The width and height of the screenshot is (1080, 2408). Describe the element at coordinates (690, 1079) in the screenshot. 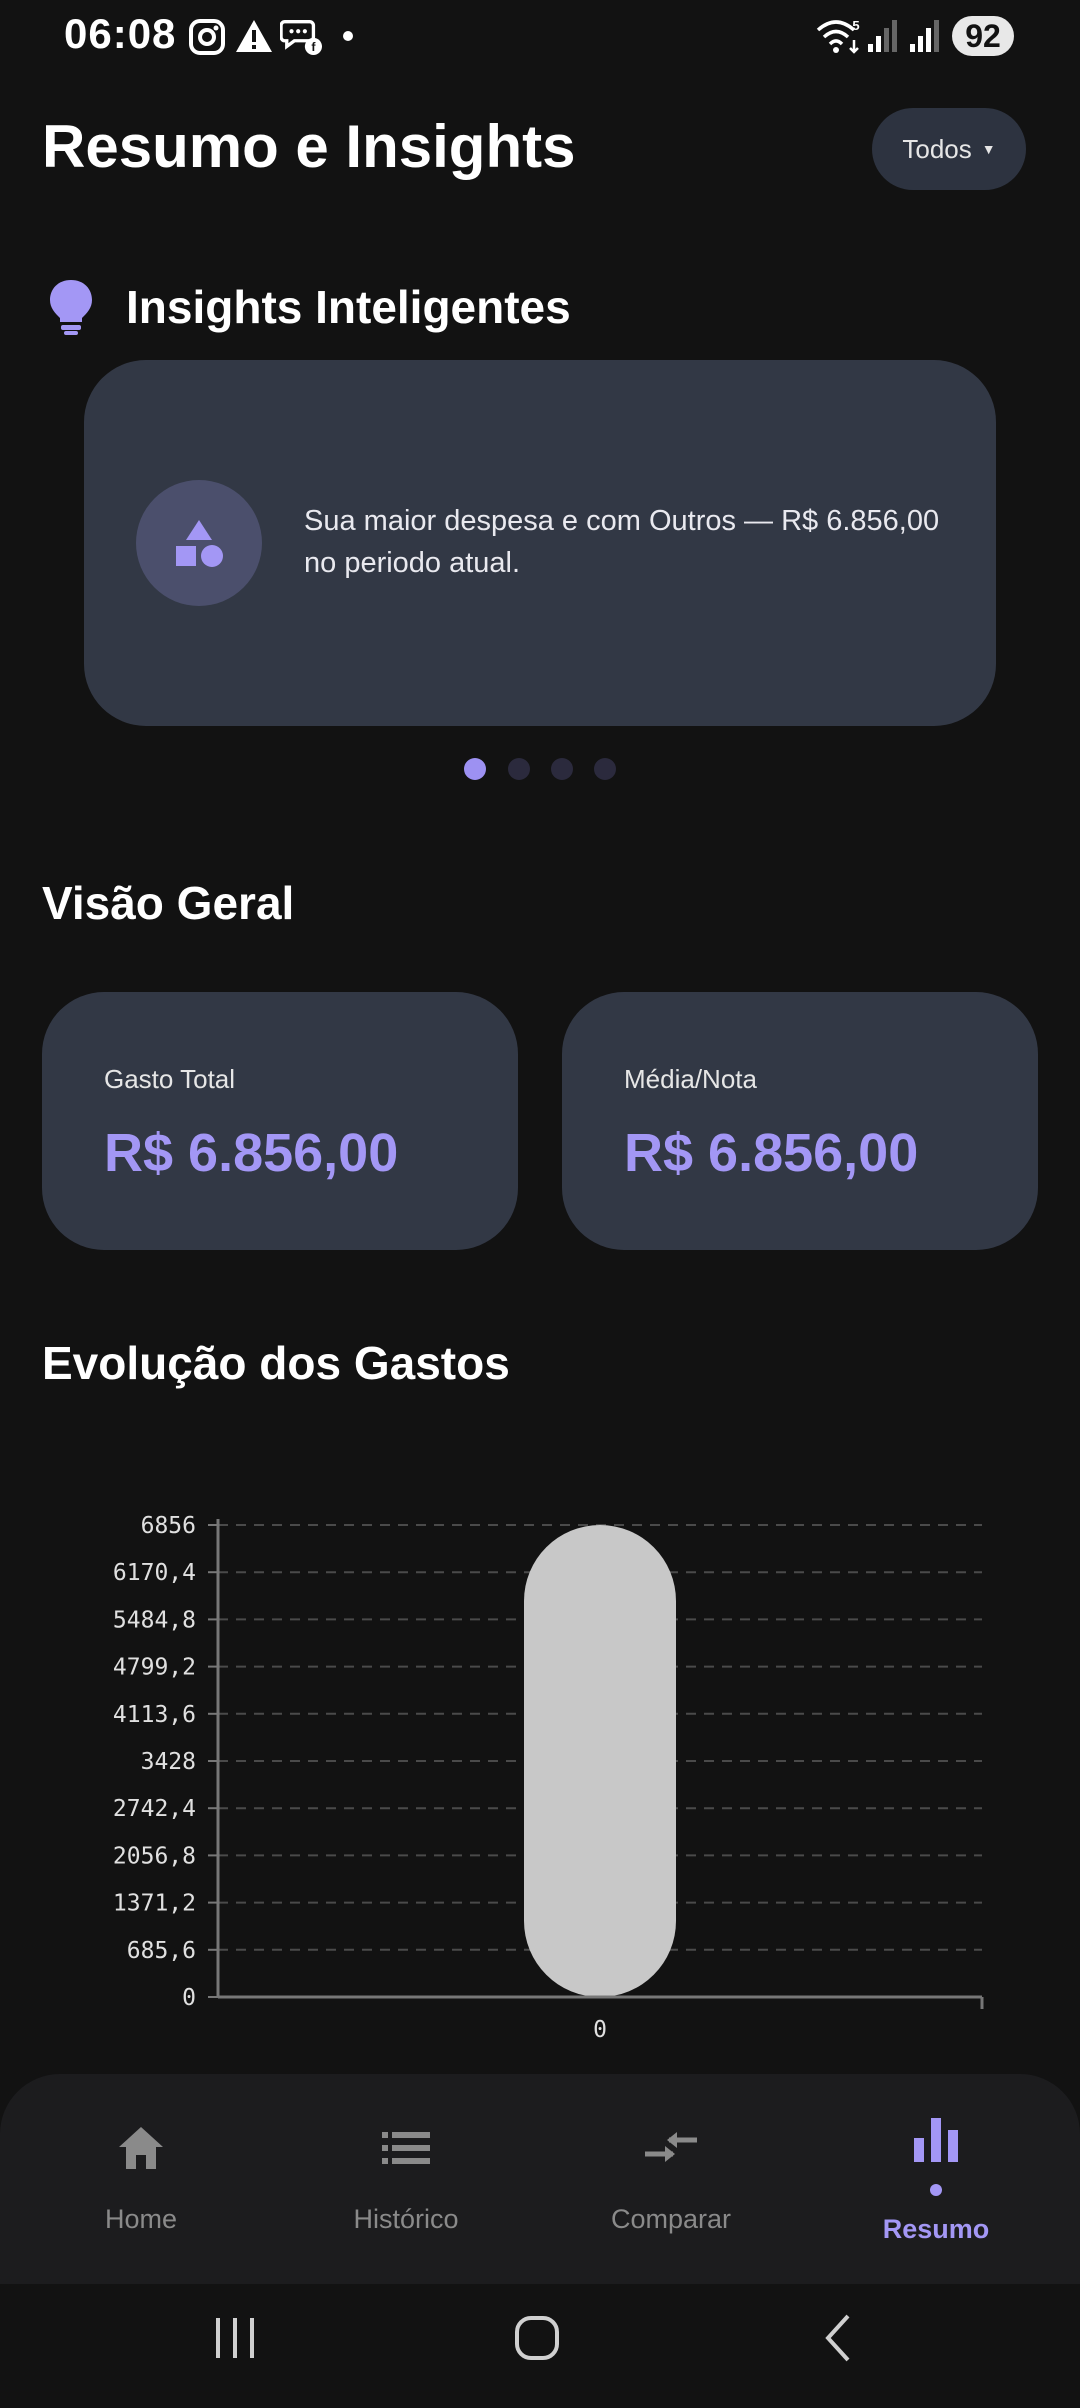

I see `average-per-receipt-label: Média/Nota` at that location.